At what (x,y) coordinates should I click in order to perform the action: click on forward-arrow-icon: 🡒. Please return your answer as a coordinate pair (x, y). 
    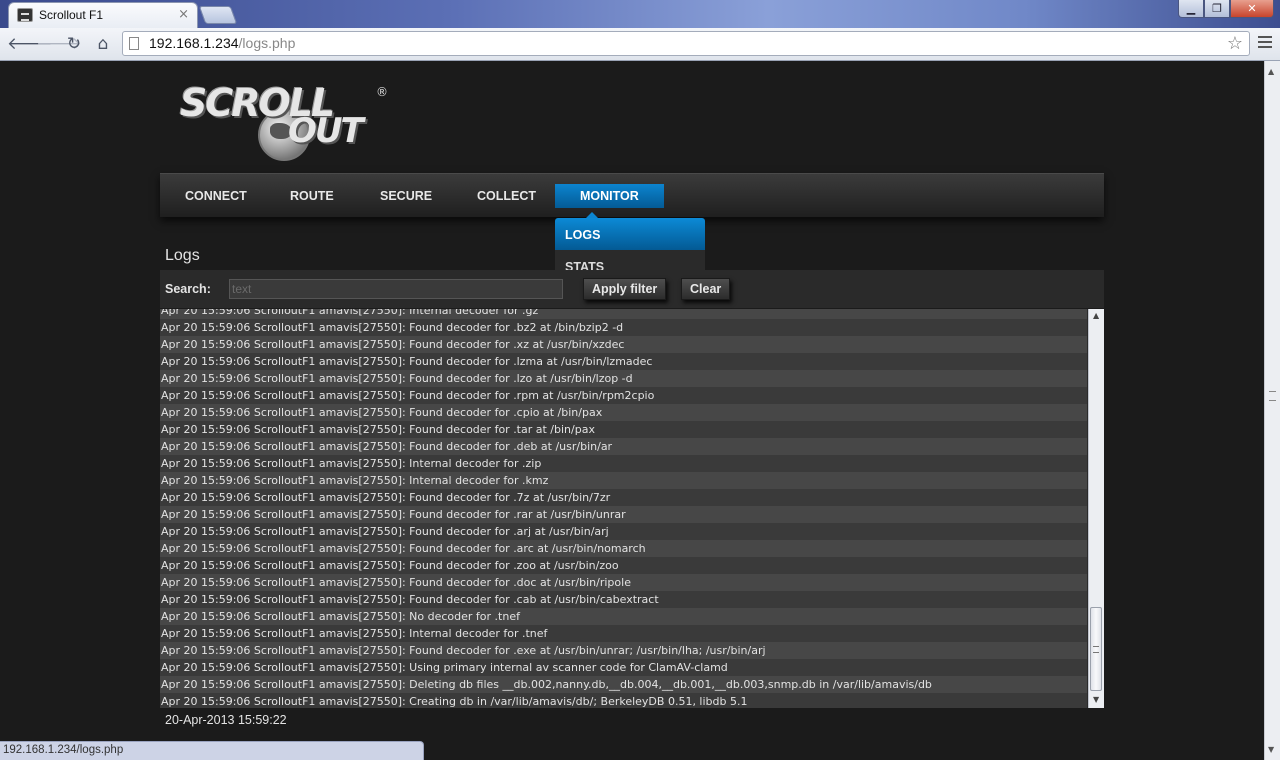
    Looking at the image, I should click on (59, 44).